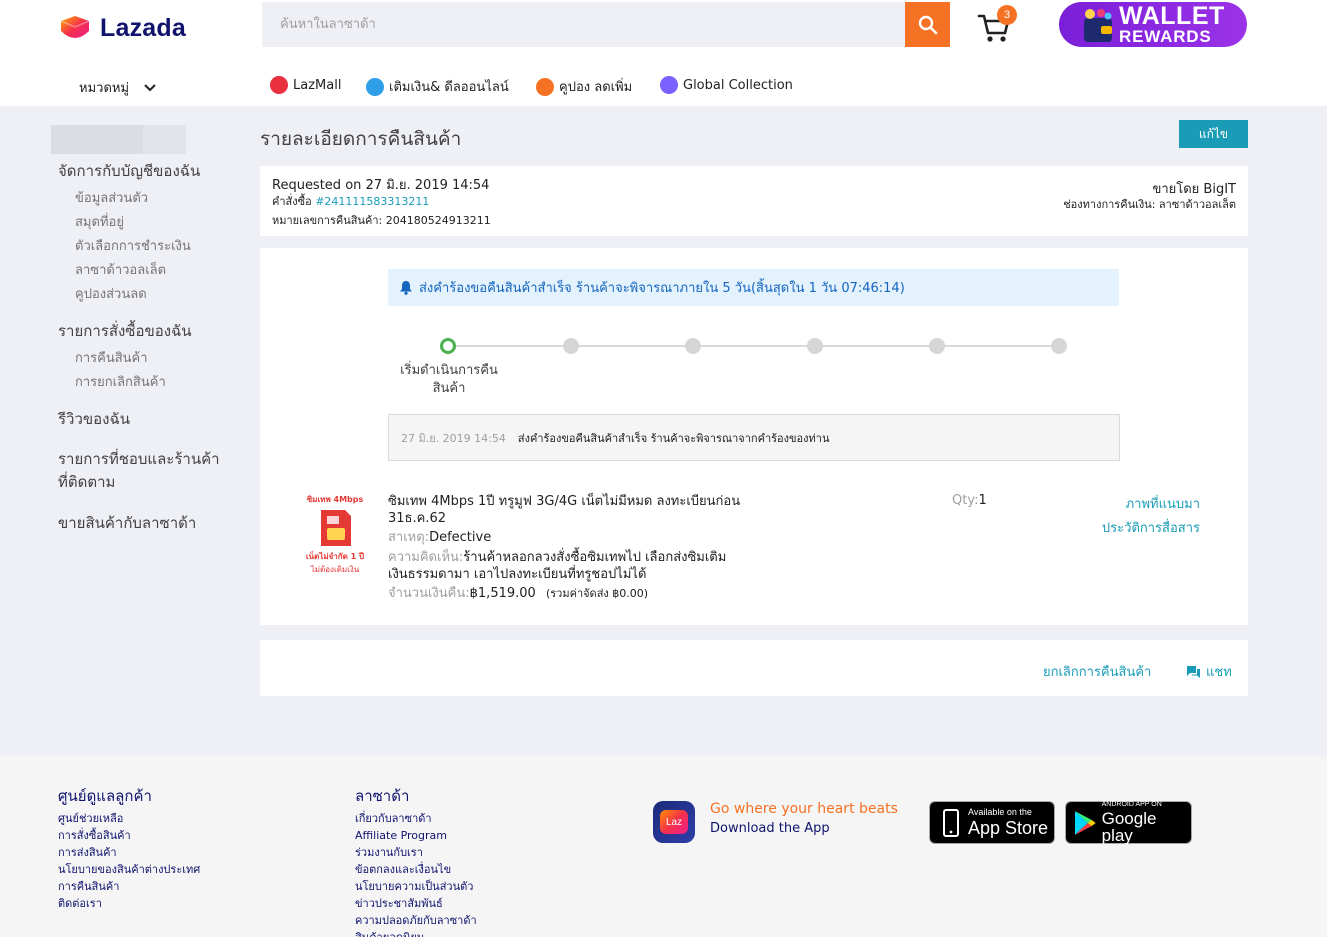 The width and height of the screenshot is (1327, 937). I want to click on reason-label: สาเหตุ:, so click(409, 537).